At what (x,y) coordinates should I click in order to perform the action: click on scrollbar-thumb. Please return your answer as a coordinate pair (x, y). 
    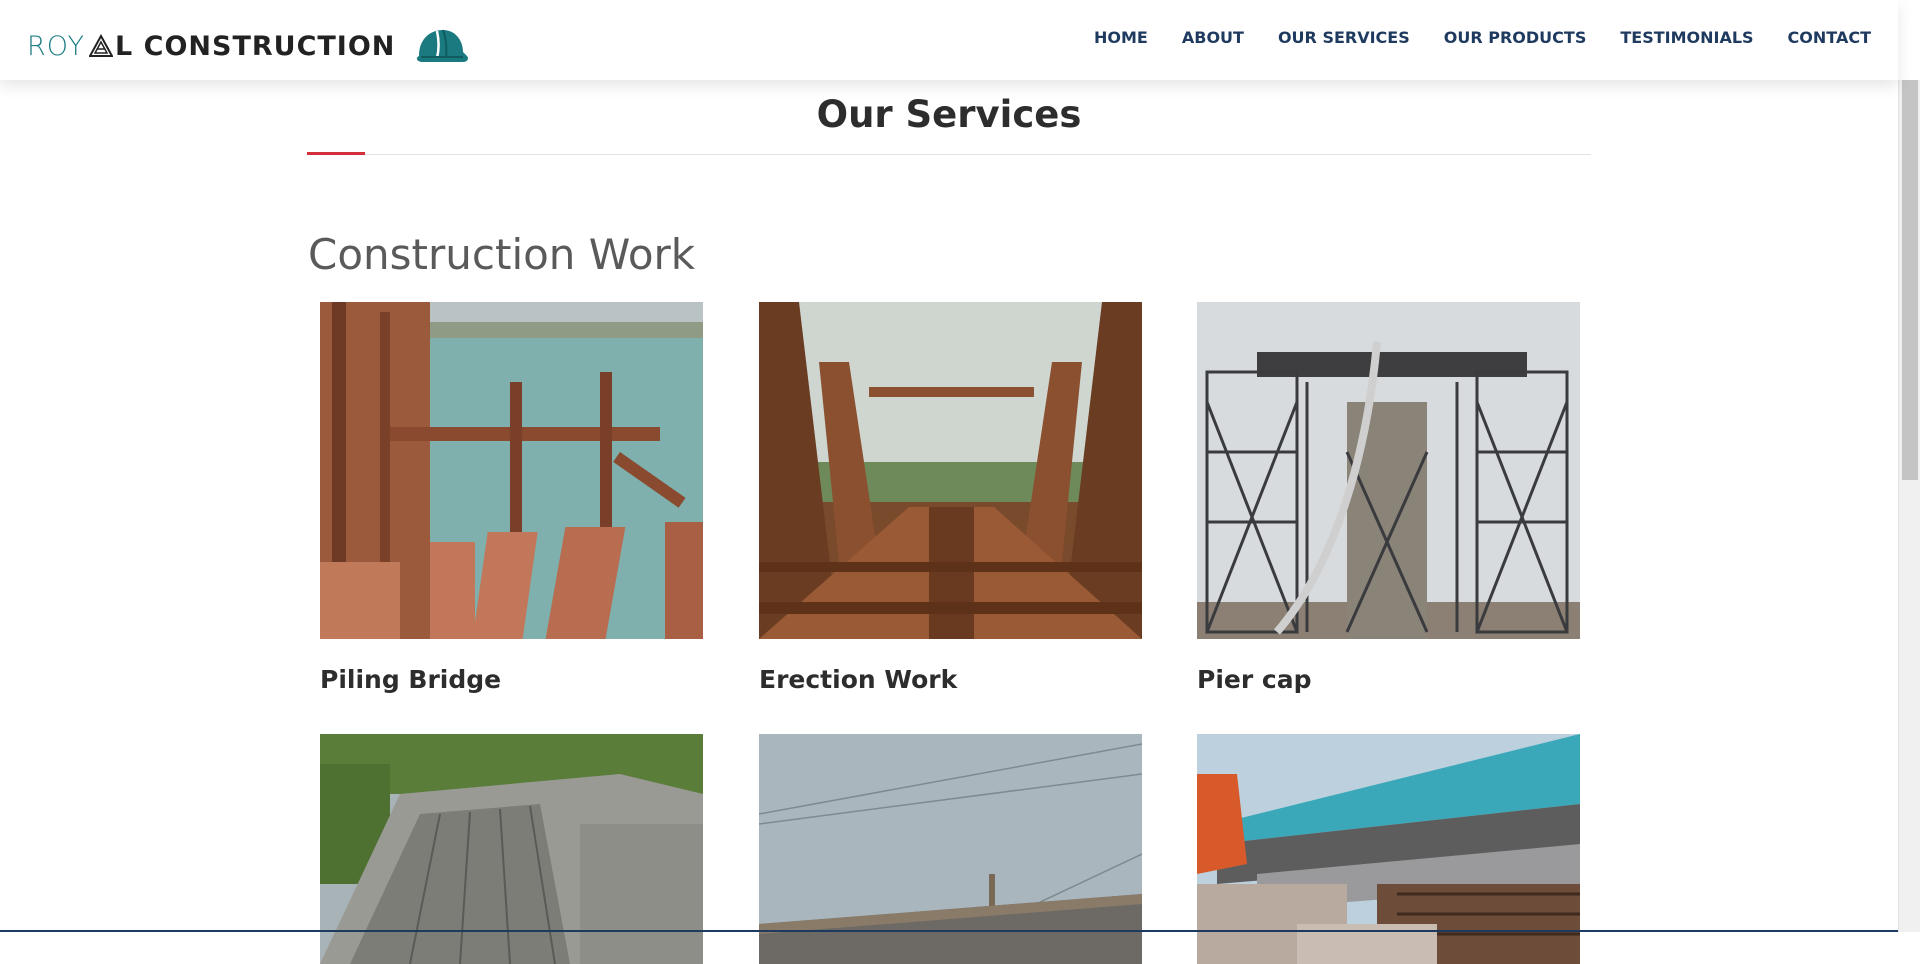
    Looking at the image, I should click on (1910, 280).